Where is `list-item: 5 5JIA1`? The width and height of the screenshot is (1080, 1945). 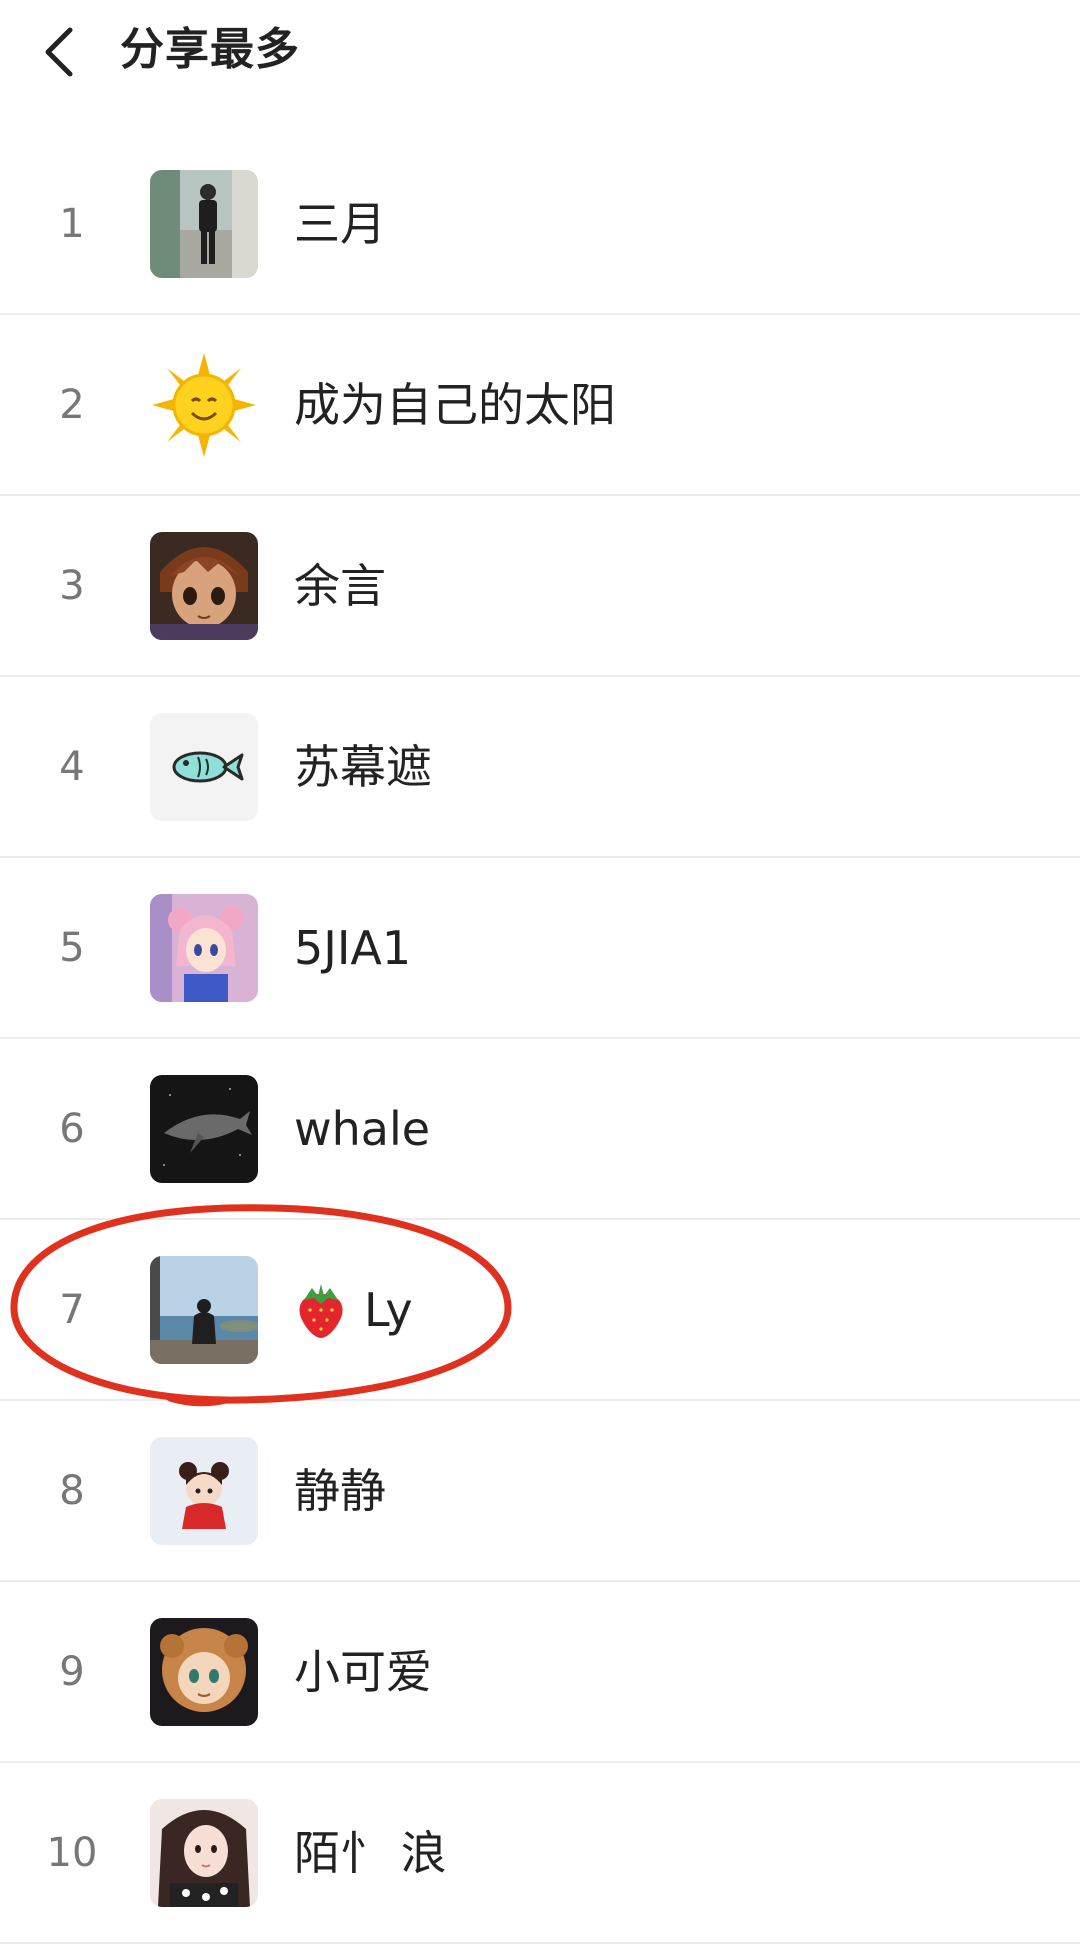 list-item: 5 5JIA1 is located at coordinates (540, 948).